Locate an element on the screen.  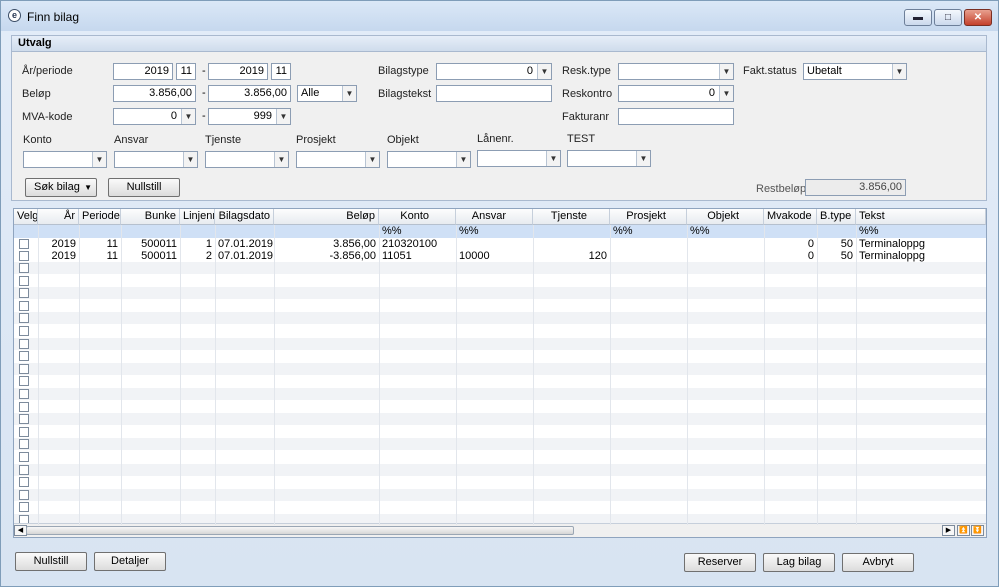
filter-text: %% is located at coordinates (867, 231).